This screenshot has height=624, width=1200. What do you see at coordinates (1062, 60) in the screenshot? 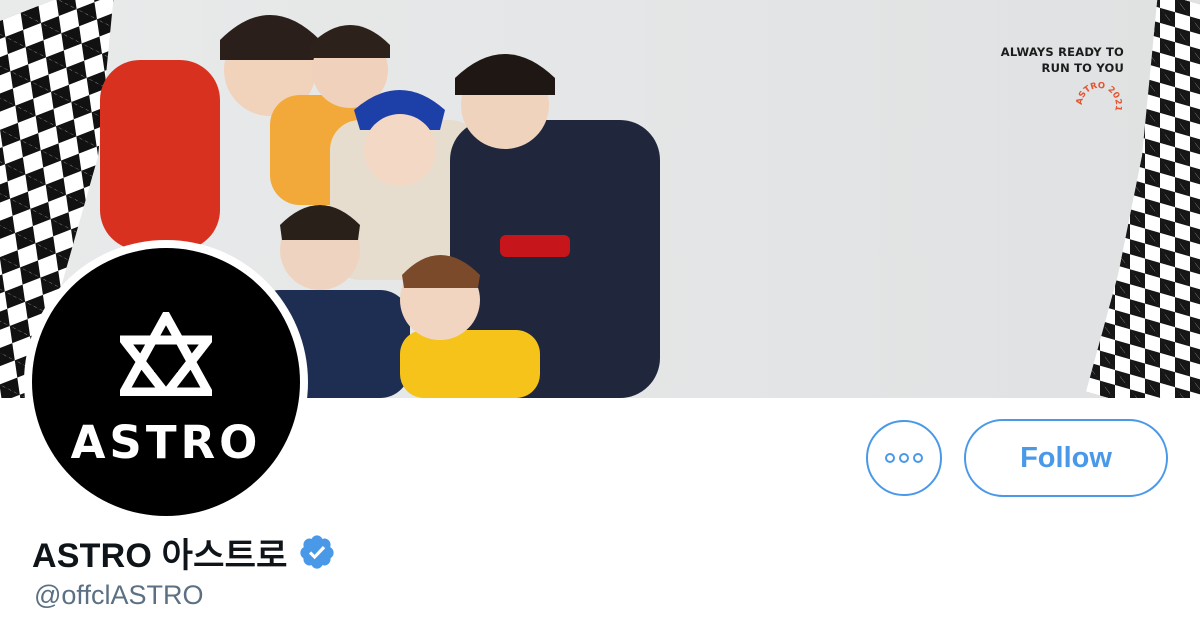
I see `banner-caption: ALWAYS READY TO RUN TO YOU` at bounding box center [1062, 60].